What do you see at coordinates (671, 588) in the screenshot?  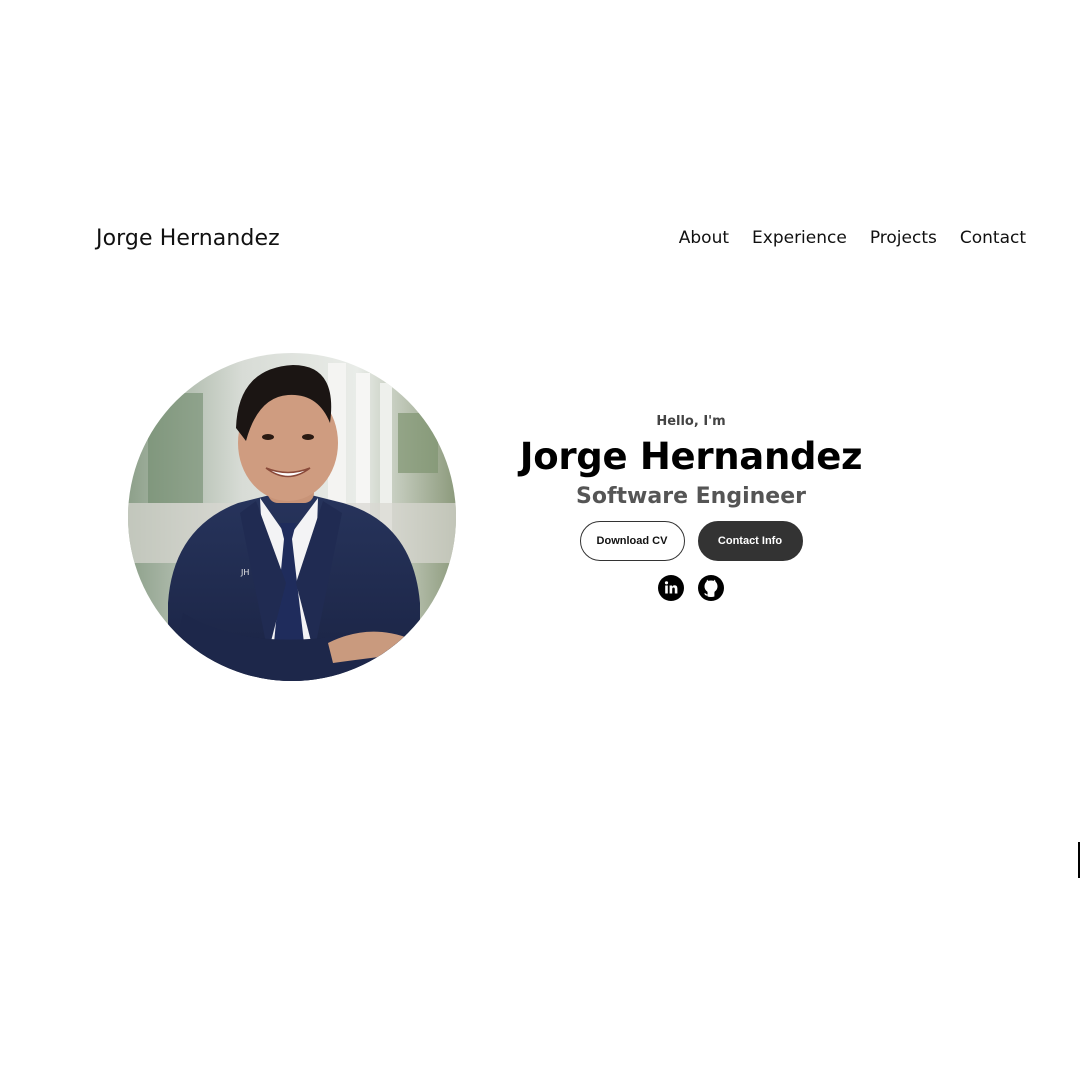 I see `linkedin-icon` at bounding box center [671, 588].